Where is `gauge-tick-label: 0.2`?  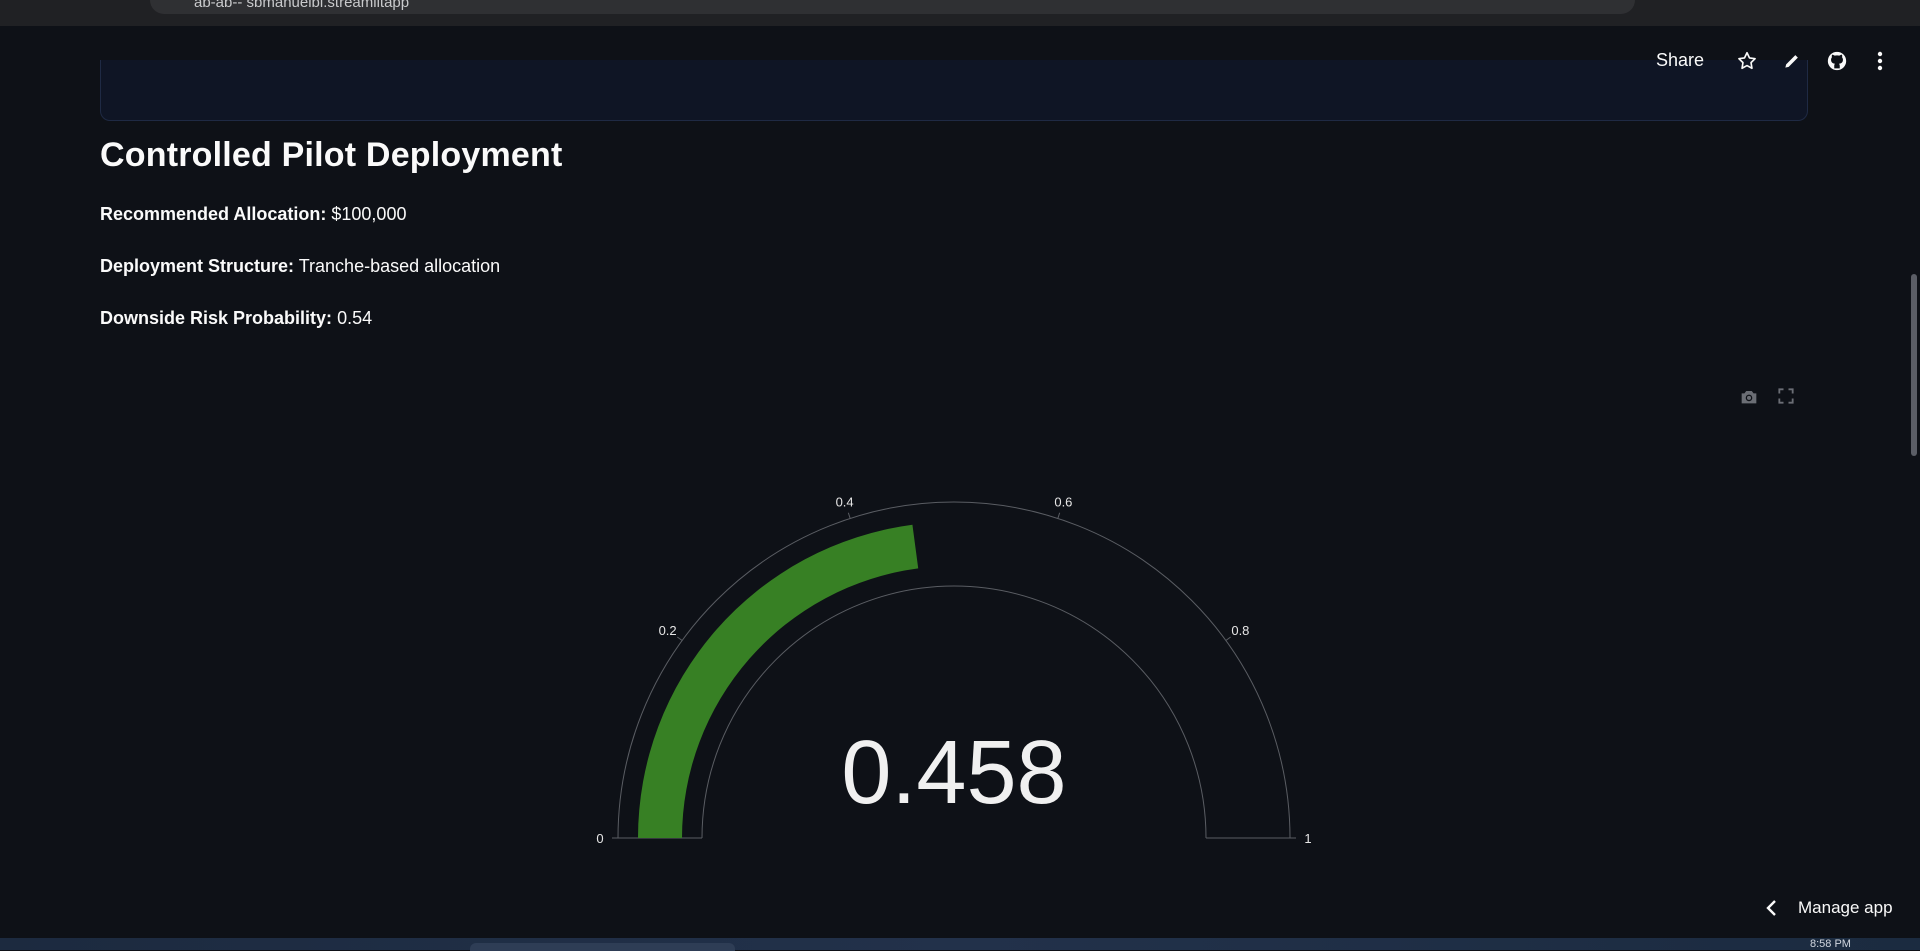 gauge-tick-label: 0.2 is located at coordinates (668, 630).